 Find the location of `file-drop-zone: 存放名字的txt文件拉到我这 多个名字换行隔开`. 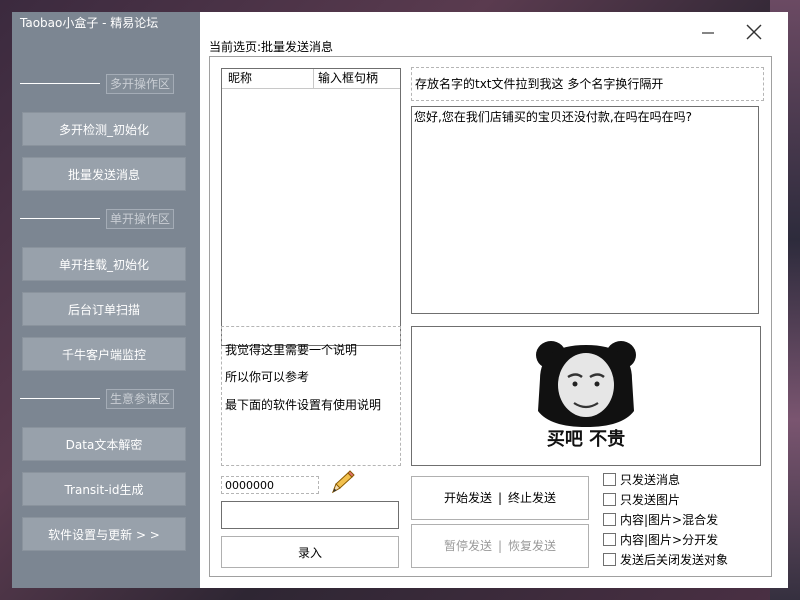

file-drop-zone: 存放名字的txt文件拉到我这 多个名字换行隔开 is located at coordinates (587, 84).